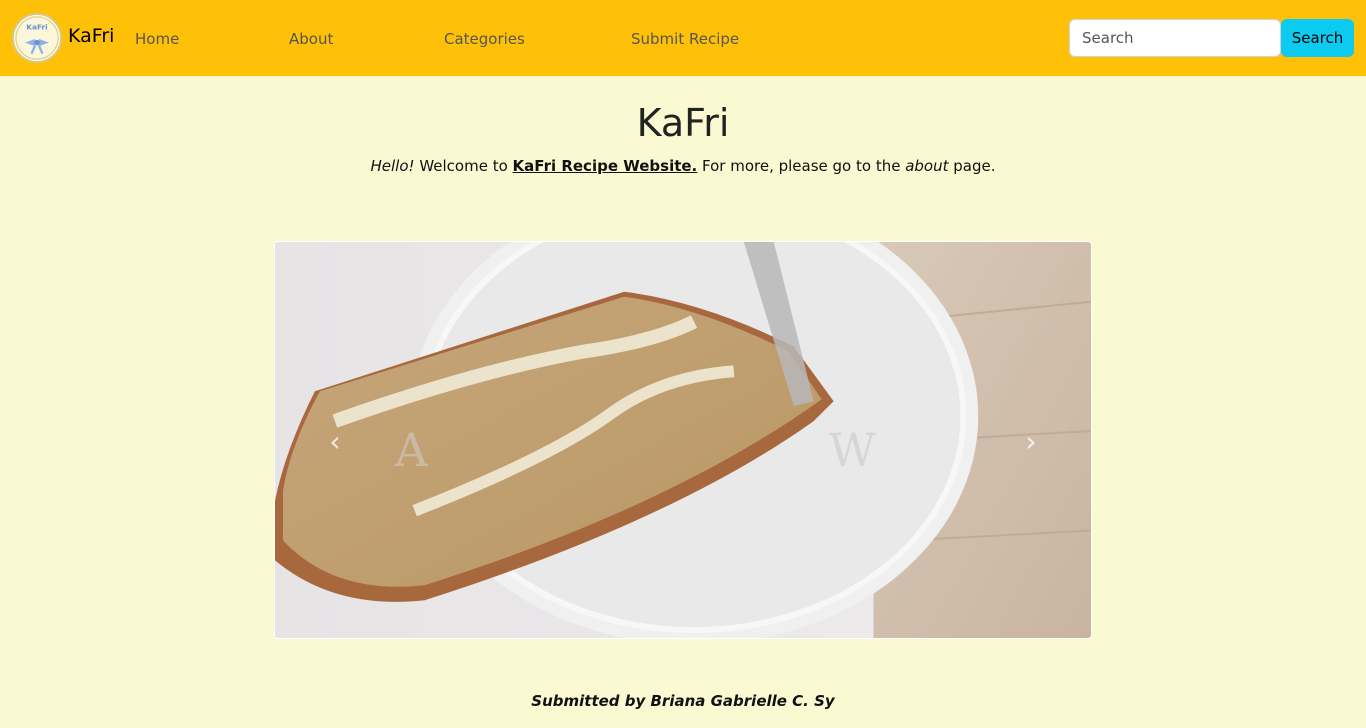 The image size is (1366, 728). What do you see at coordinates (683, 123) in the screenshot?
I see `page-title: KaFri` at bounding box center [683, 123].